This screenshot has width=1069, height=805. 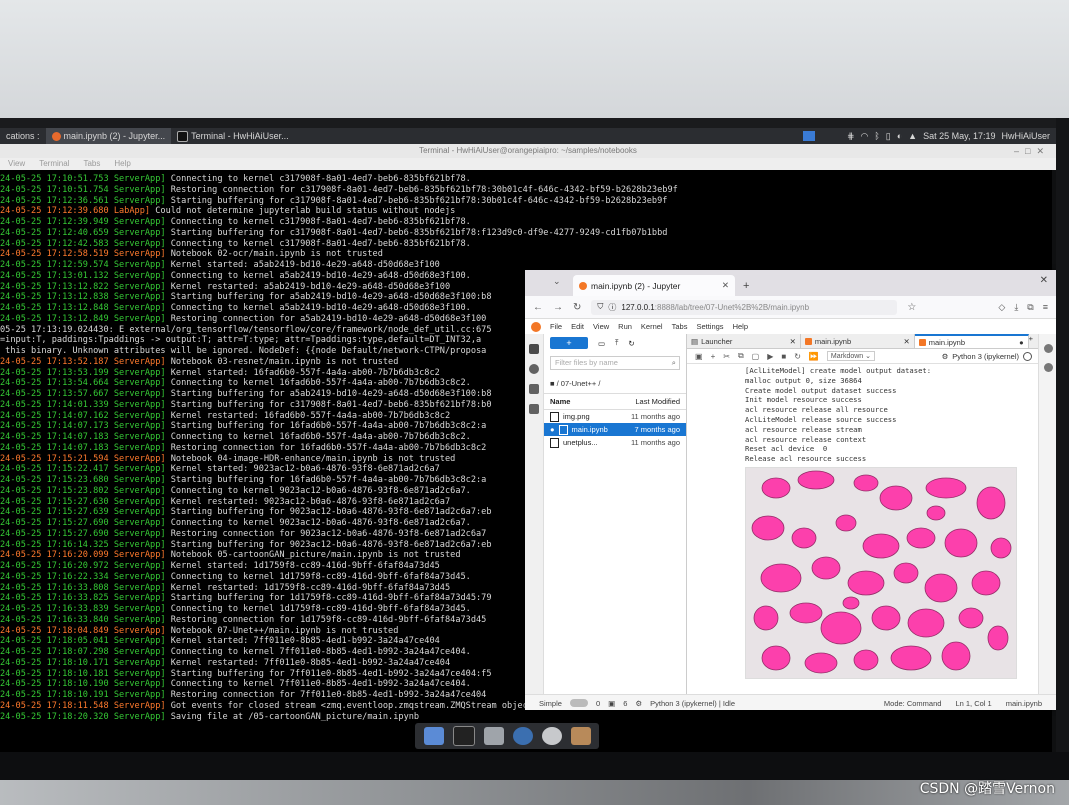 What do you see at coordinates (740, 326) in the screenshot?
I see `menu-help: Help` at bounding box center [740, 326].